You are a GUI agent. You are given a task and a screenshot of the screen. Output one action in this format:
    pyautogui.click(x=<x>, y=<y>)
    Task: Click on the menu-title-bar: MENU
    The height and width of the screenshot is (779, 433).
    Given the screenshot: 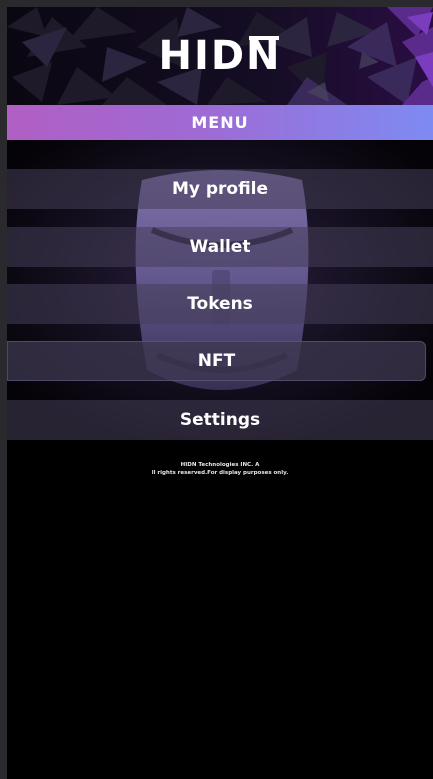 What is the action you would take?
    pyautogui.click(x=220, y=122)
    